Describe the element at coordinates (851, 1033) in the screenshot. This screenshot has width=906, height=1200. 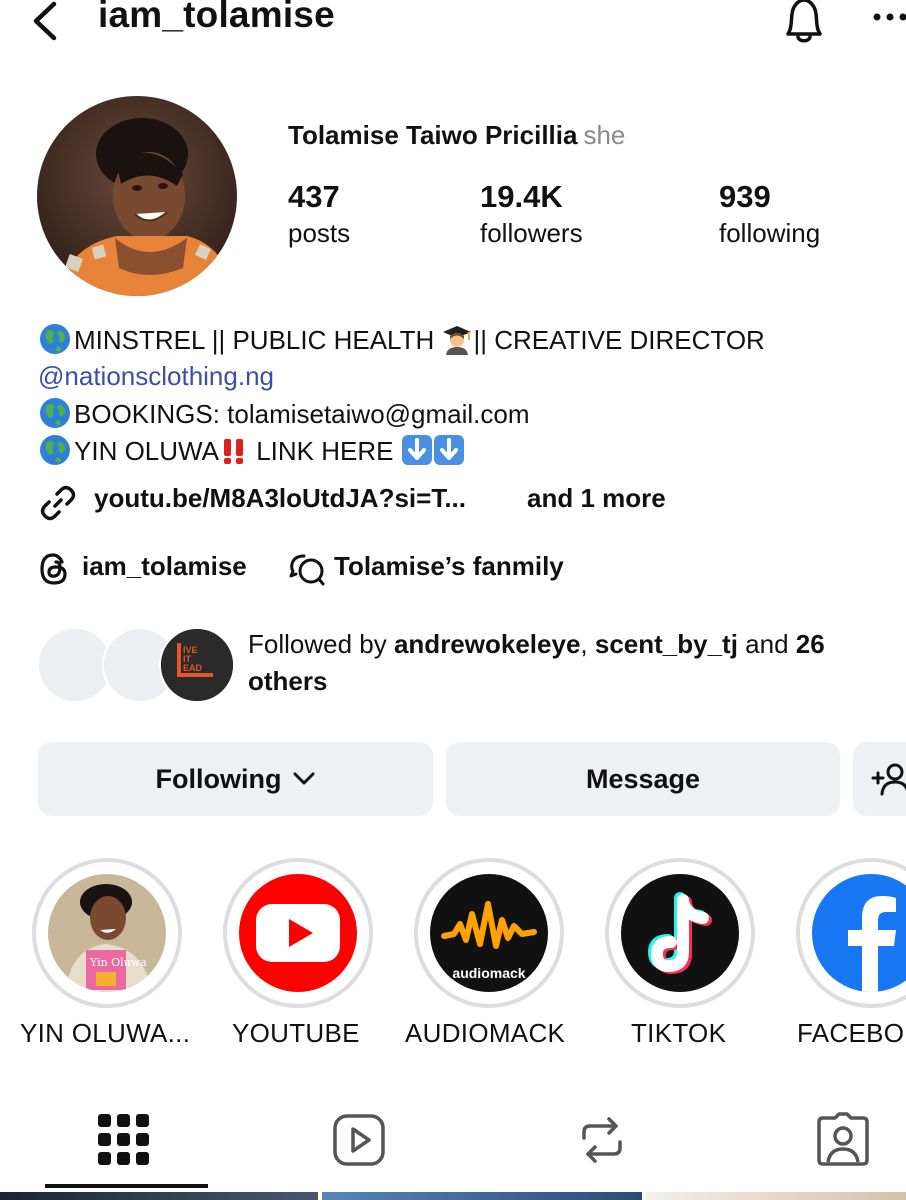
I see `highlight-label: FACEBO` at that location.